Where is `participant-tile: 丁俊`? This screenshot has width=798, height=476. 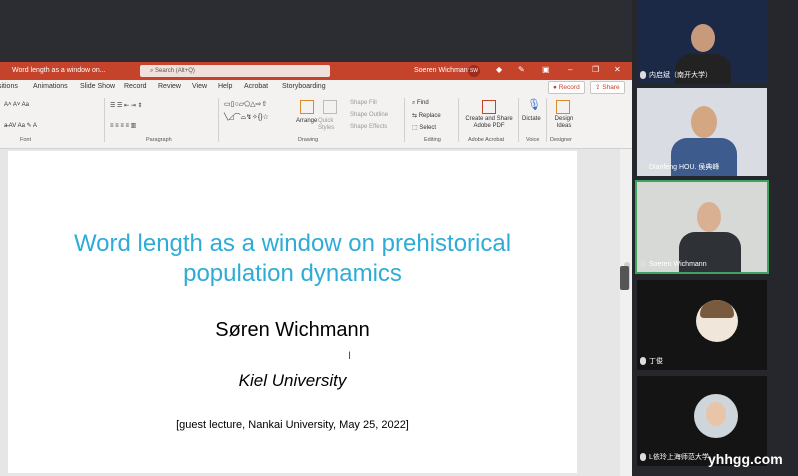
participant-tile: 丁俊 is located at coordinates (702, 325).